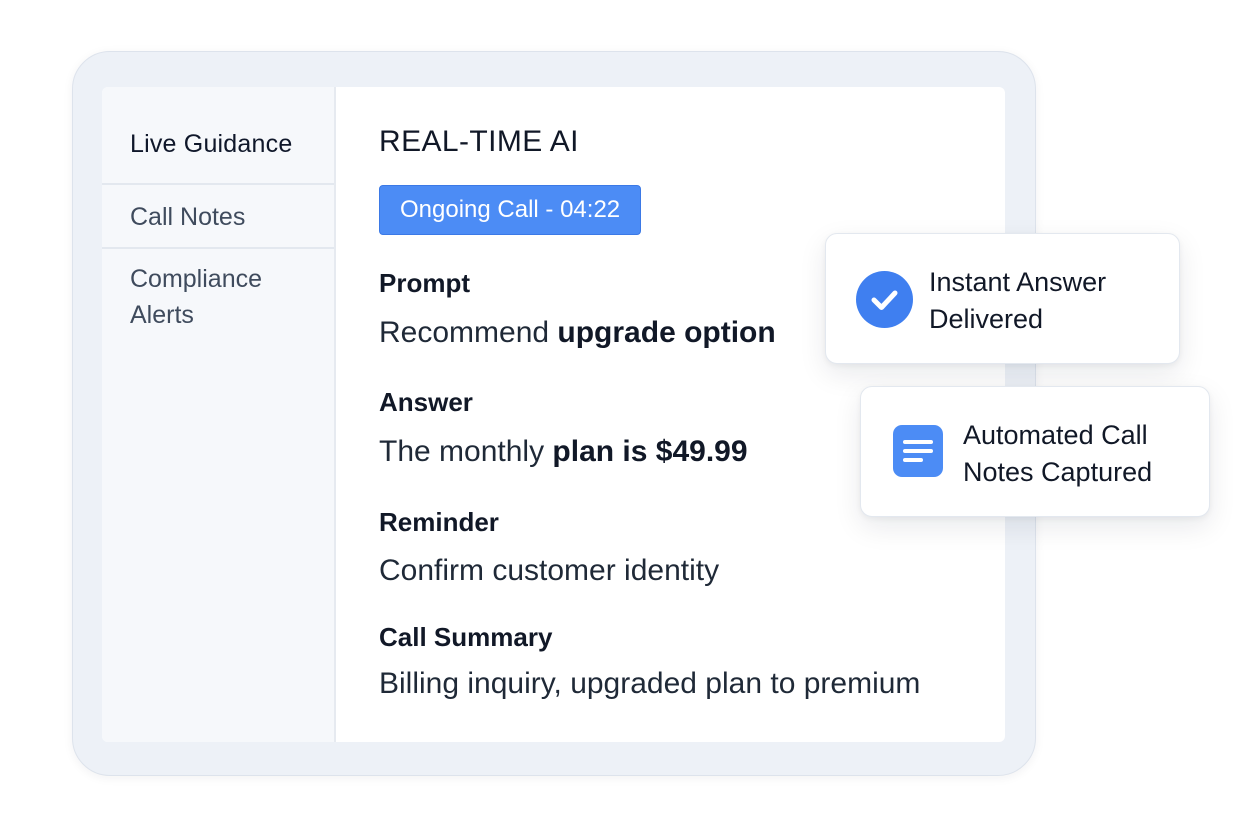  What do you see at coordinates (1018, 300) in the screenshot?
I see `instant-answer-text: Instant Answer Delivered` at bounding box center [1018, 300].